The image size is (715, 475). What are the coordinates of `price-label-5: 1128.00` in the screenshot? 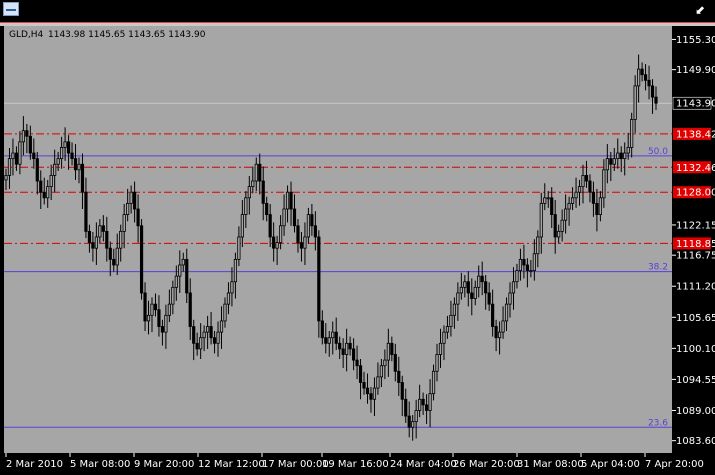 It's located at (695, 193).